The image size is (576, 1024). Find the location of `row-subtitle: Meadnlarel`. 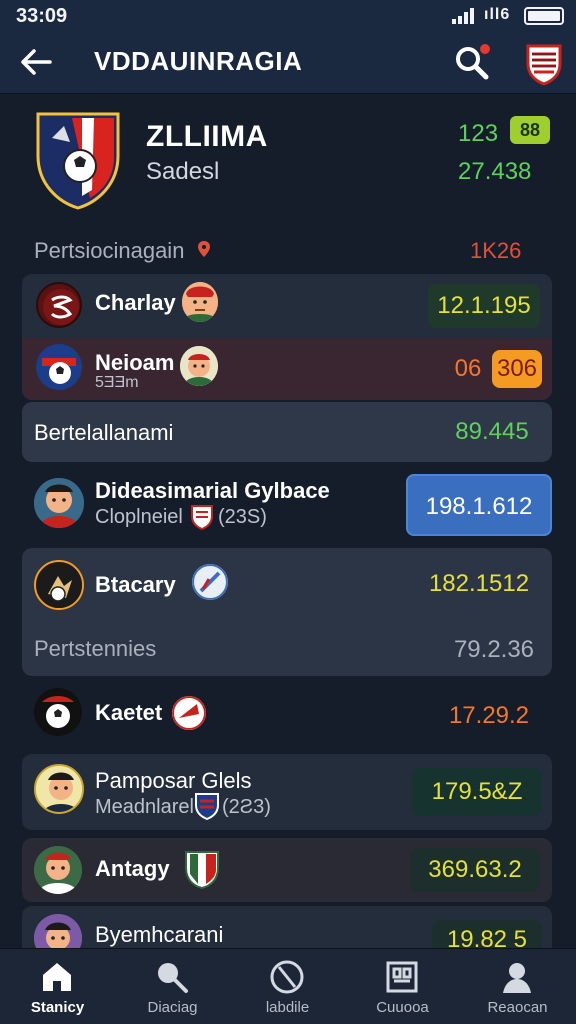

row-subtitle: Meadnlarel is located at coordinates (144, 807).